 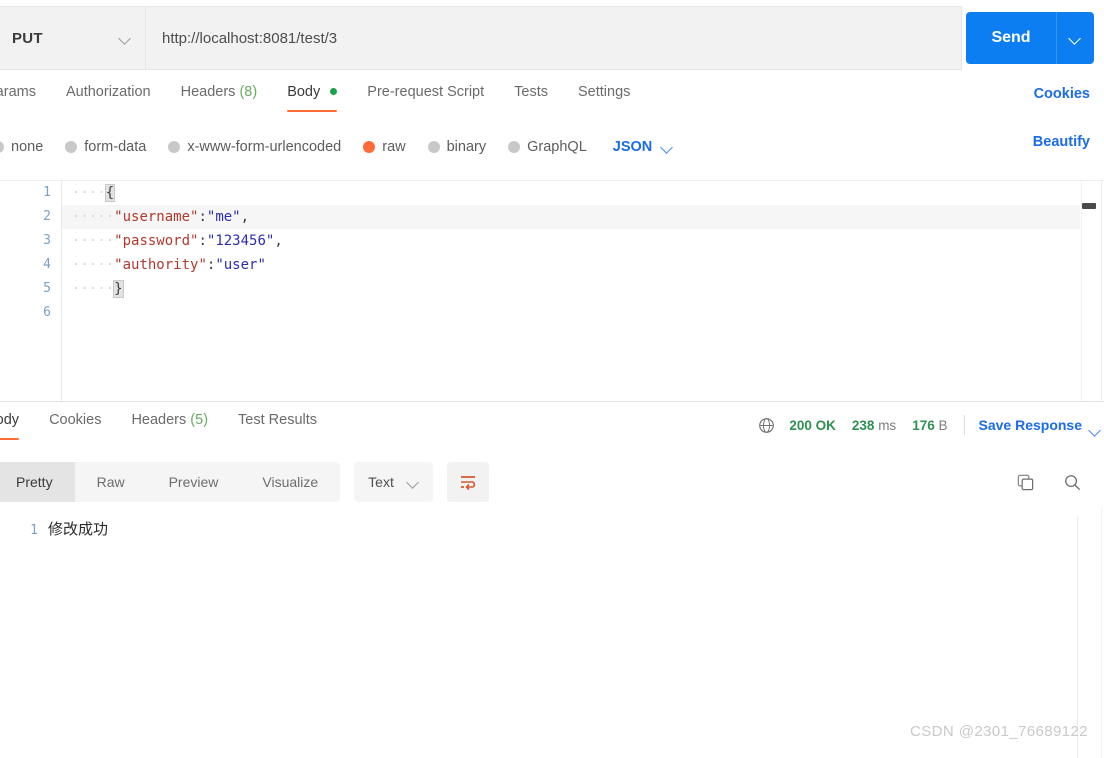 I want to click on body-format-selector: JSON, so click(x=643, y=147).